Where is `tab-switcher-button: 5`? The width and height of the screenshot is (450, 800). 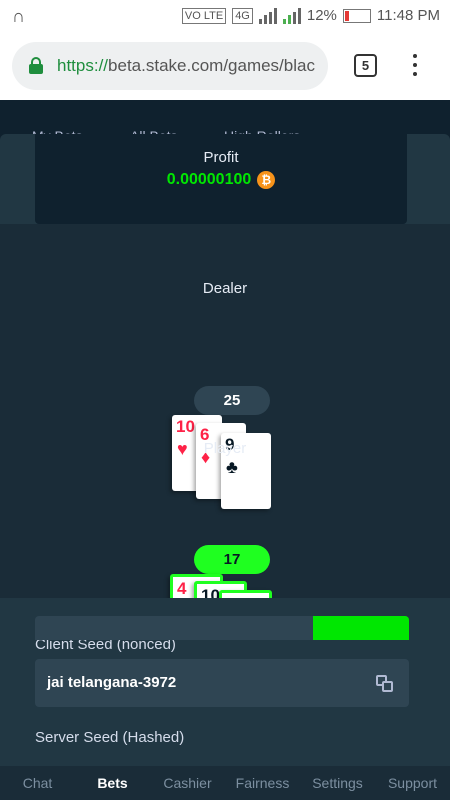 tab-switcher-button: 5 is located at coordinates (365, 65).